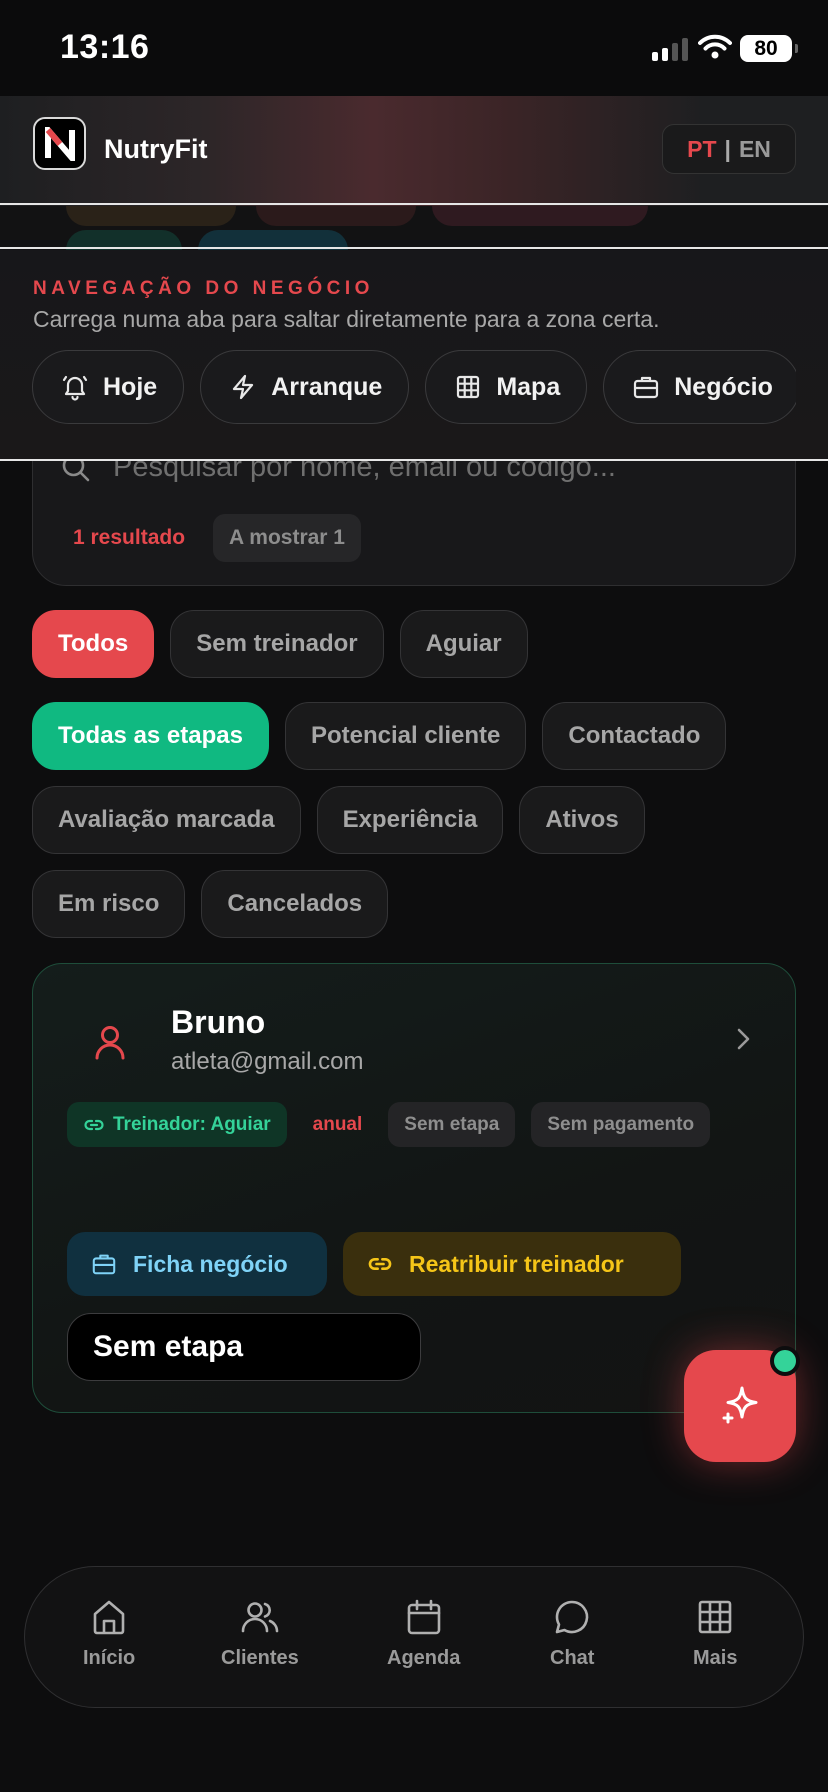 The width and height of the screenshot is (828, 1792). What do you see at coordinates (423, 1617) in the screenshot?
I see `calendar-icon` at bounding box center [423, 1617].